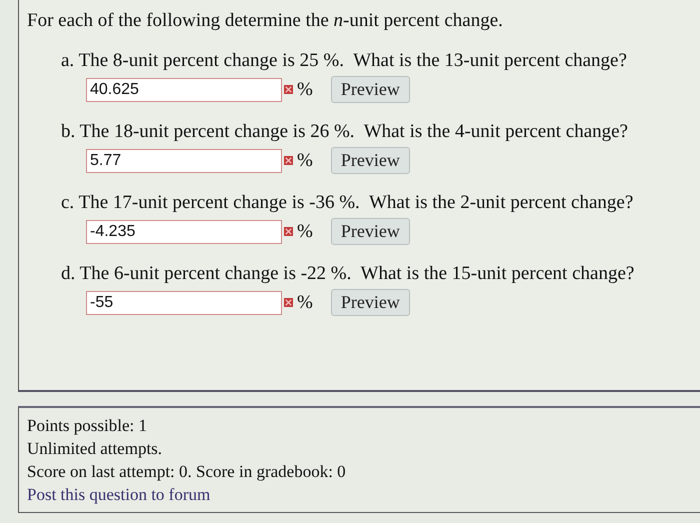 This screenshot has width=700, height=523. Describe the element at coordinates (184, 160) in the screenshot. I see `answer-field: 5.77` at that location.